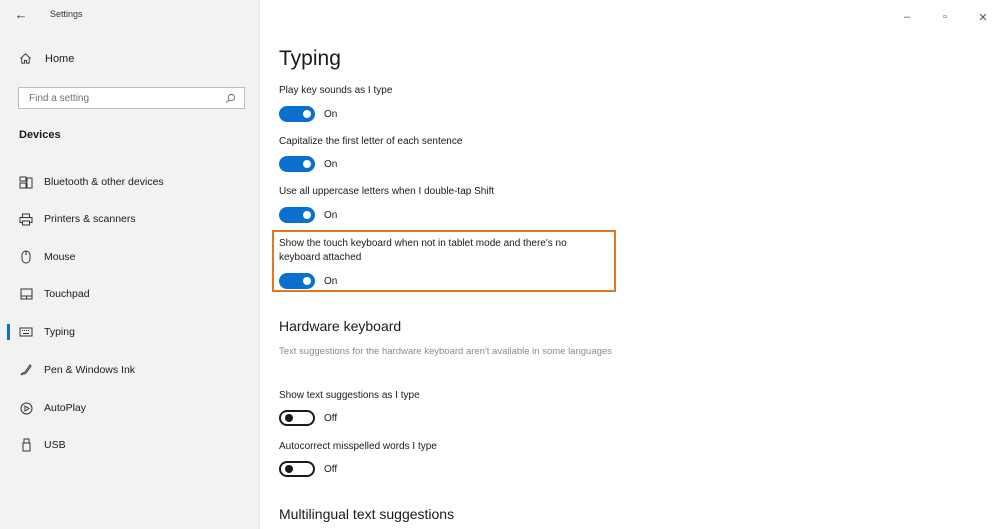 Image resolution: width=1002 pixels, height=529 pixels. Describe the element at coordinates (90, 370) in the screenshot. I see `sidebar-item-label: Pen & Windows Ink` at that location.